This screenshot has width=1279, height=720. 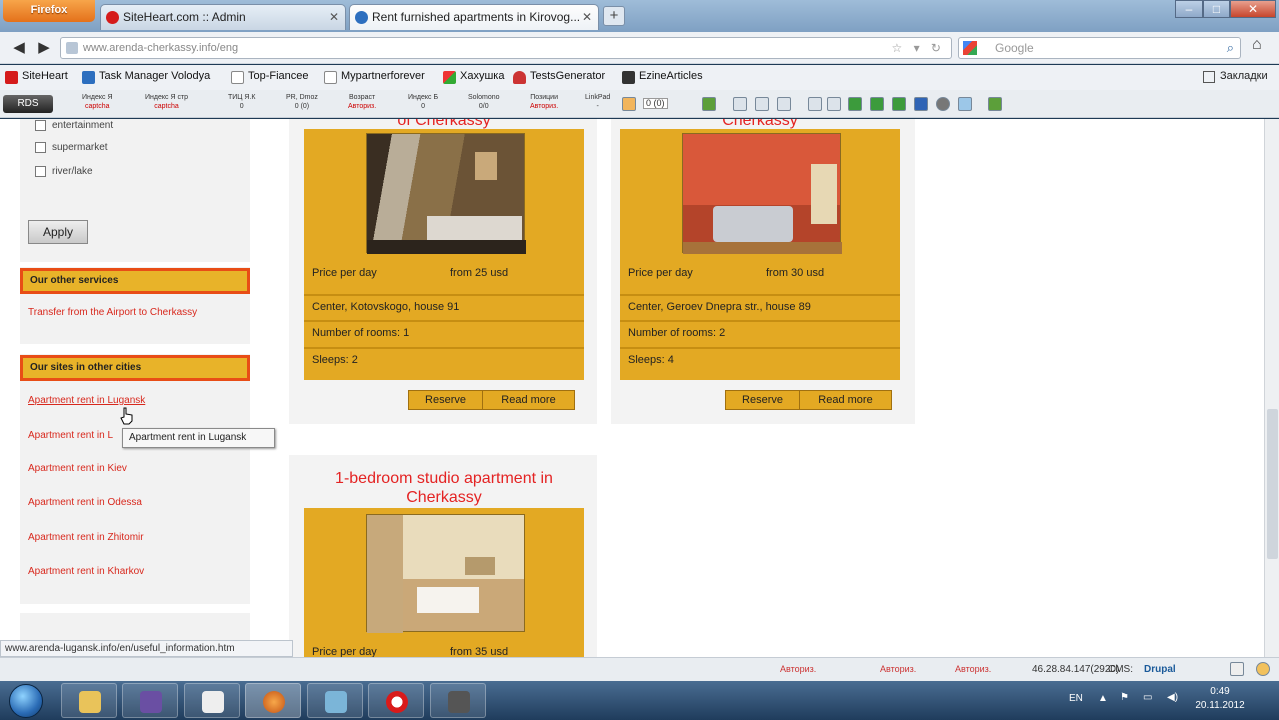 What do you see at coordinates (1160, 669) in the screenshot?
I see `status-cms-drupal: Drupal` at bounding box center [1160, 669].